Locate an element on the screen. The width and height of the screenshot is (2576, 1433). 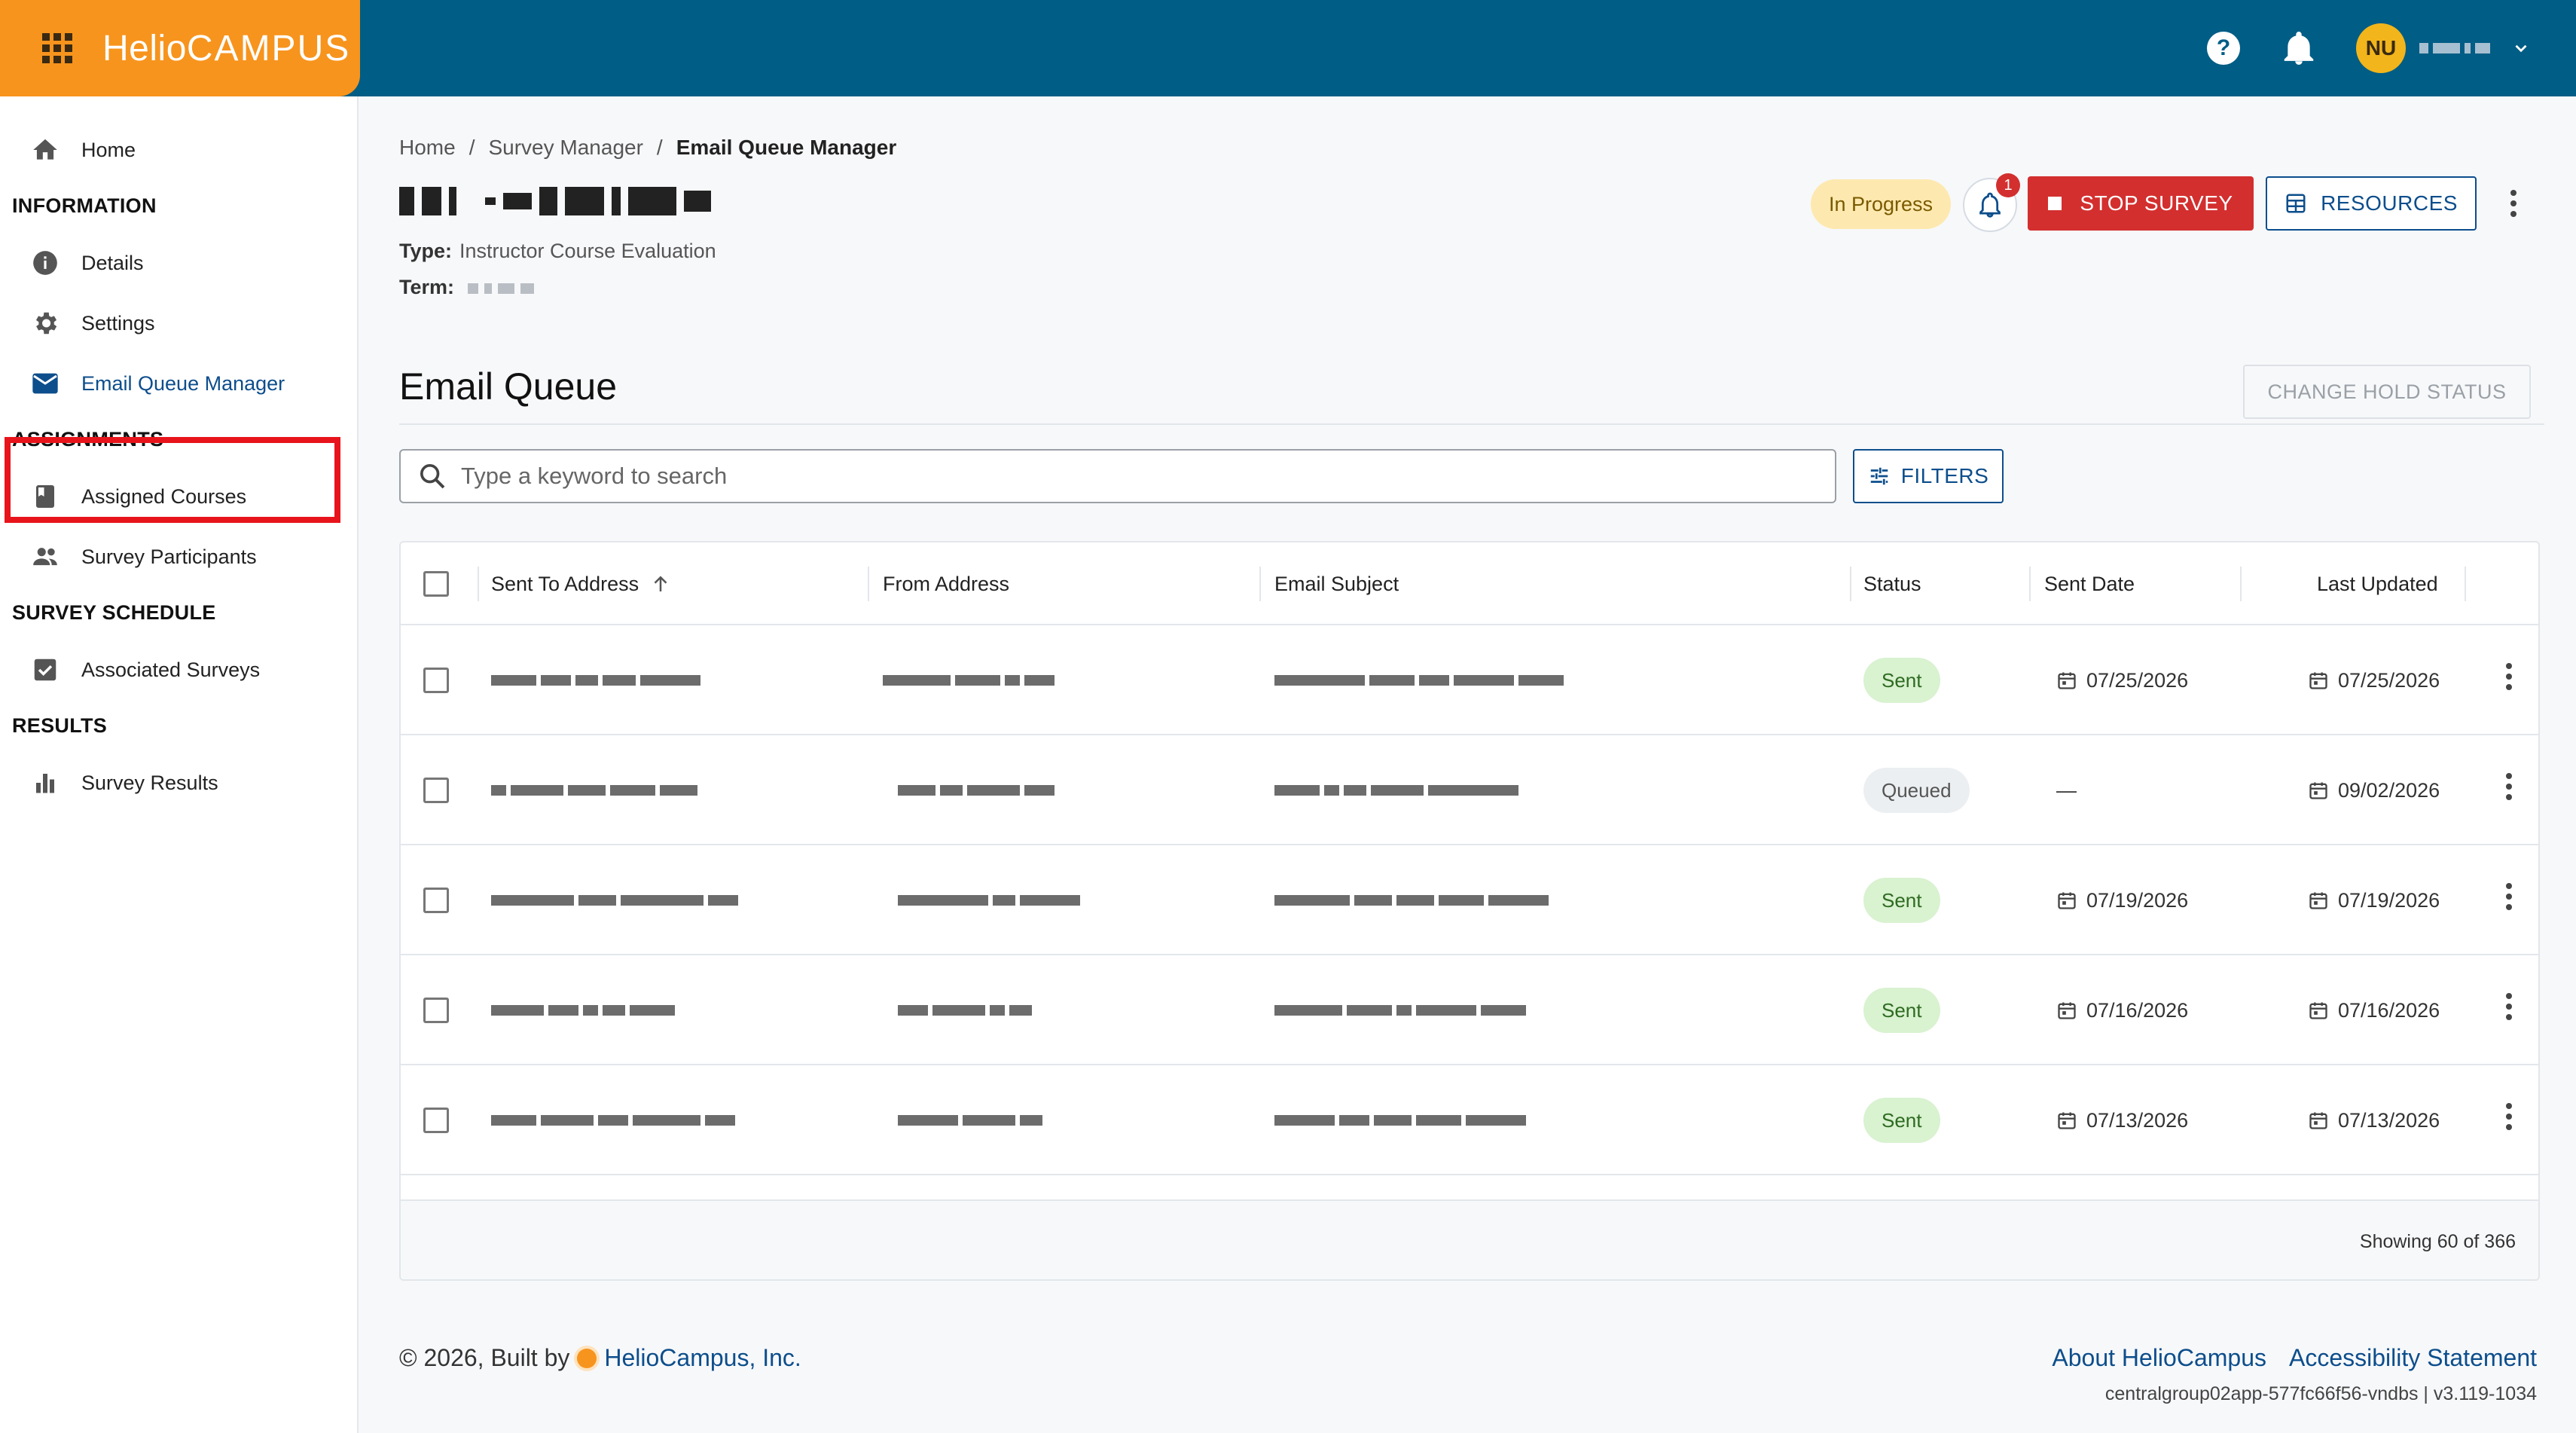
column-header-subject: Email Subject is located at coordinates (1336, 583).